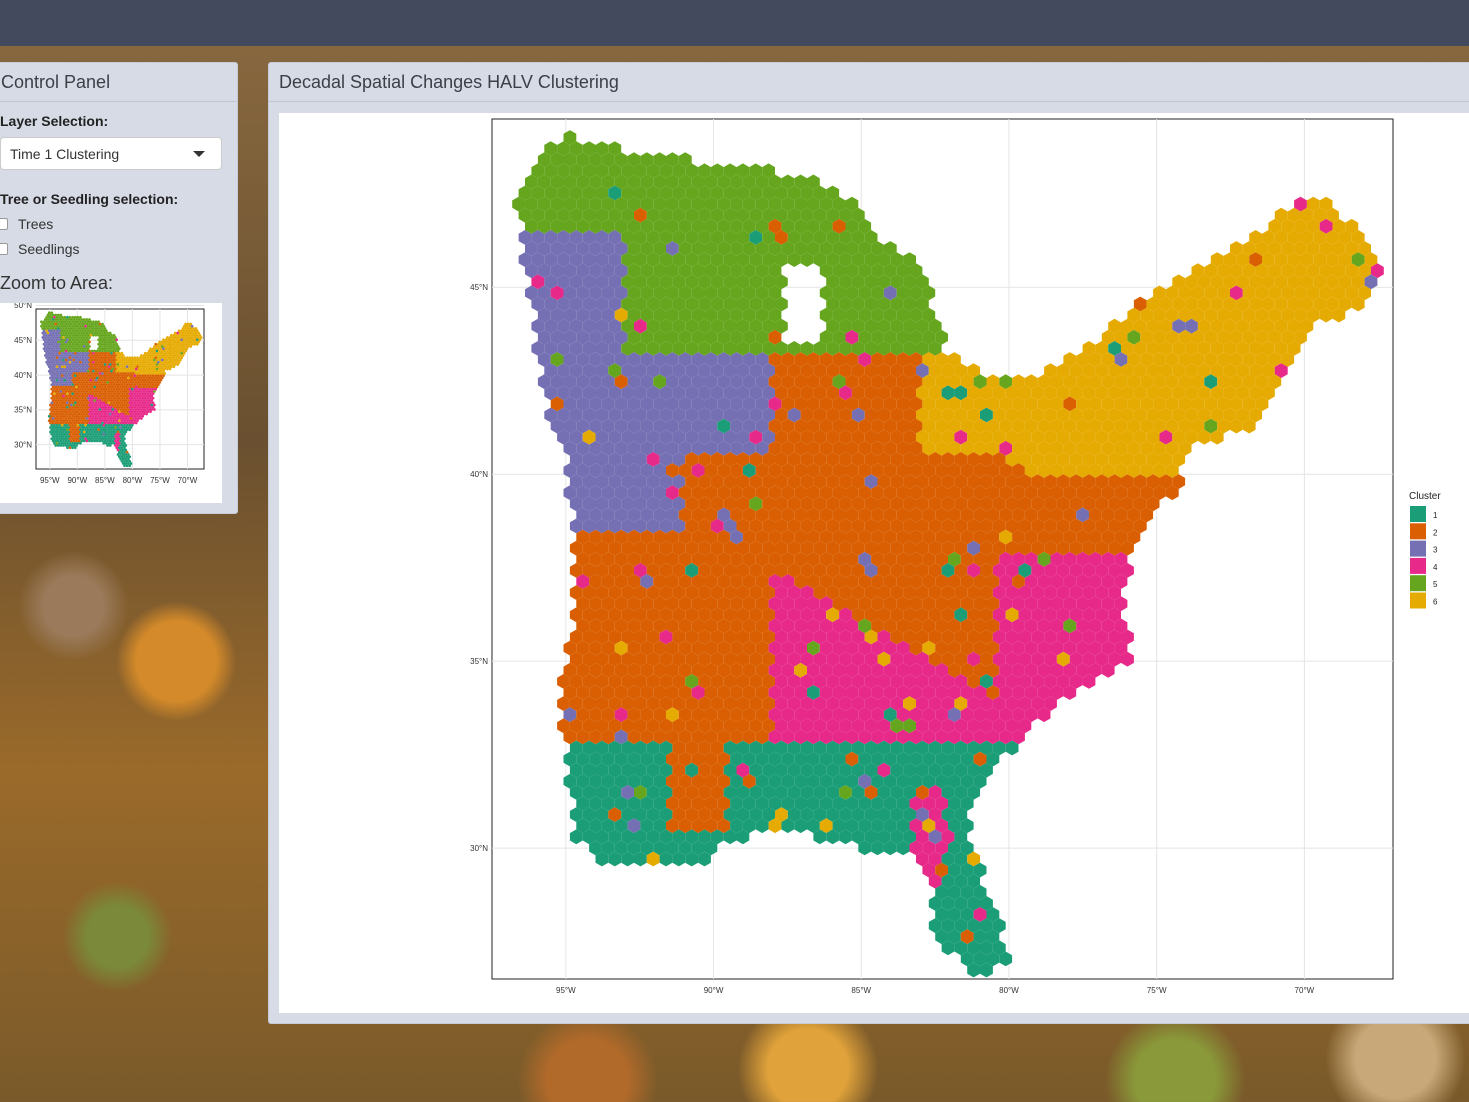  What do you see at coordinates (23, 306) in the screenshot?
I see `y-tick-label: 50°N` at bounding box center [23, 306].